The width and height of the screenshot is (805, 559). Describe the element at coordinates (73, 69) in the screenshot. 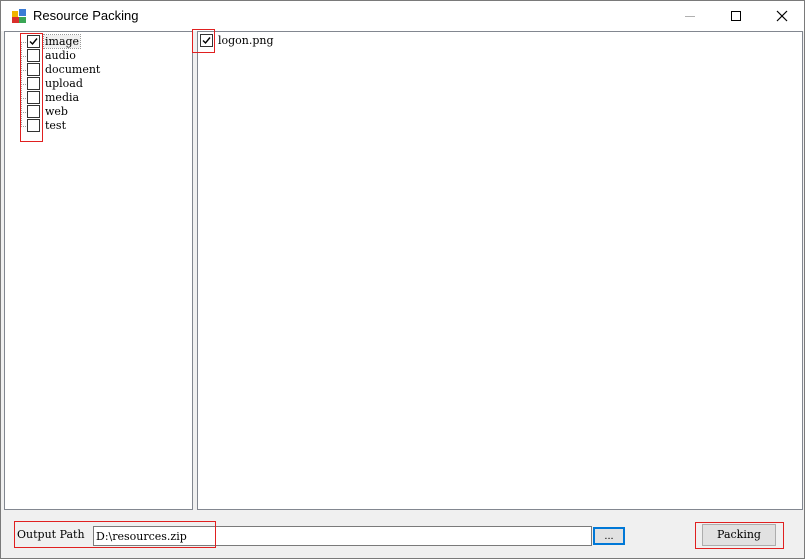

I see `tree-item-label: document` at that location.